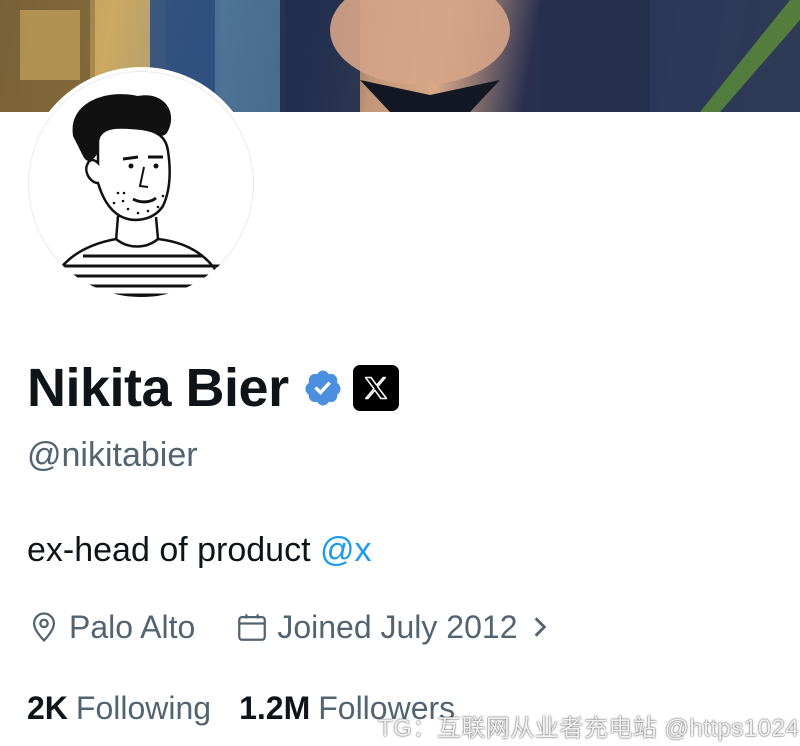 The image size is (800, 746). What do you see at coordinates (112, 455) in the screenshot?
I see `user-handle: @nikitabier` at bounding box center [112, 455].